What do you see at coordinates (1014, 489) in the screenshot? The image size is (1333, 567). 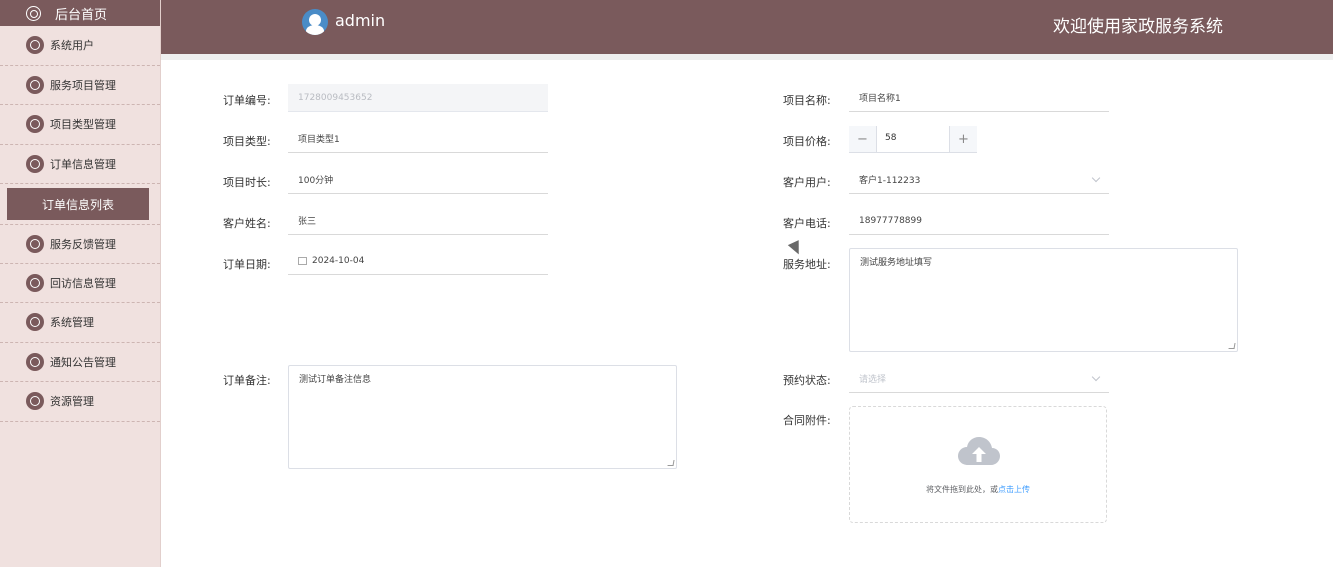 I see `upload-link: 点击上传` at bounding box center [1014, 489].